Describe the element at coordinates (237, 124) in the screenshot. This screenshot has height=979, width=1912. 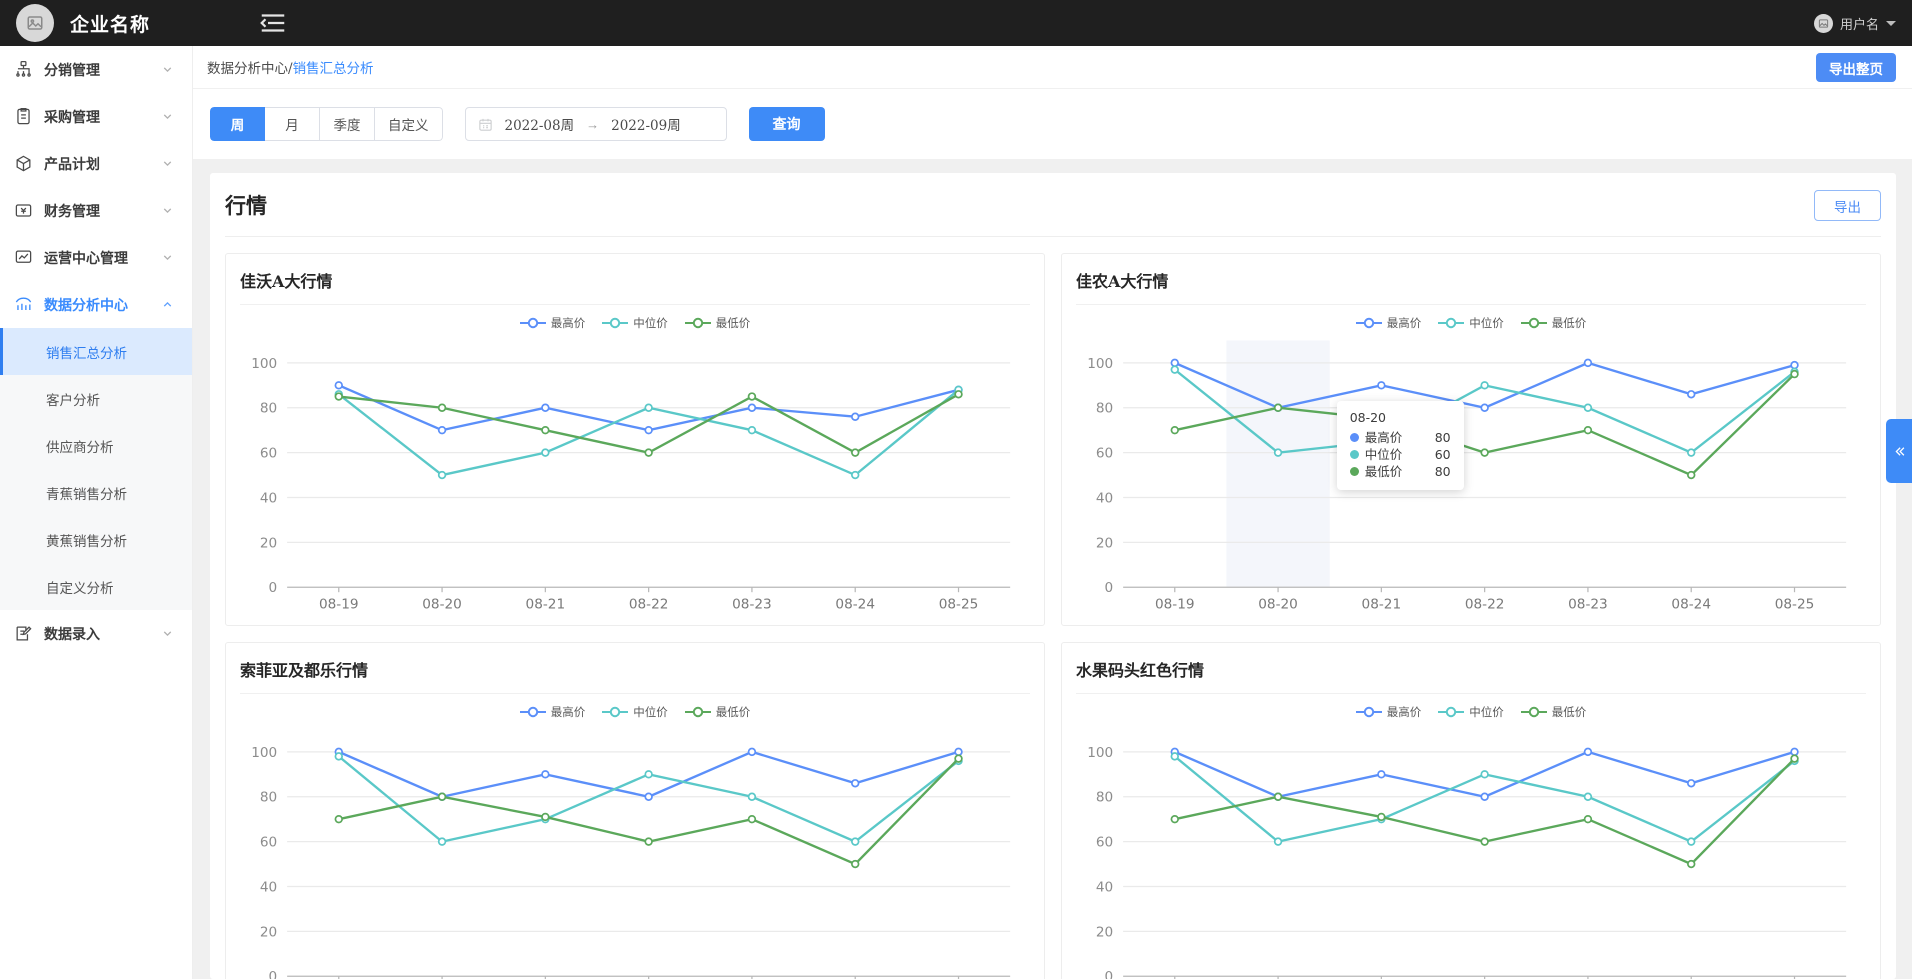
I see `tab-week: 周` at that location.